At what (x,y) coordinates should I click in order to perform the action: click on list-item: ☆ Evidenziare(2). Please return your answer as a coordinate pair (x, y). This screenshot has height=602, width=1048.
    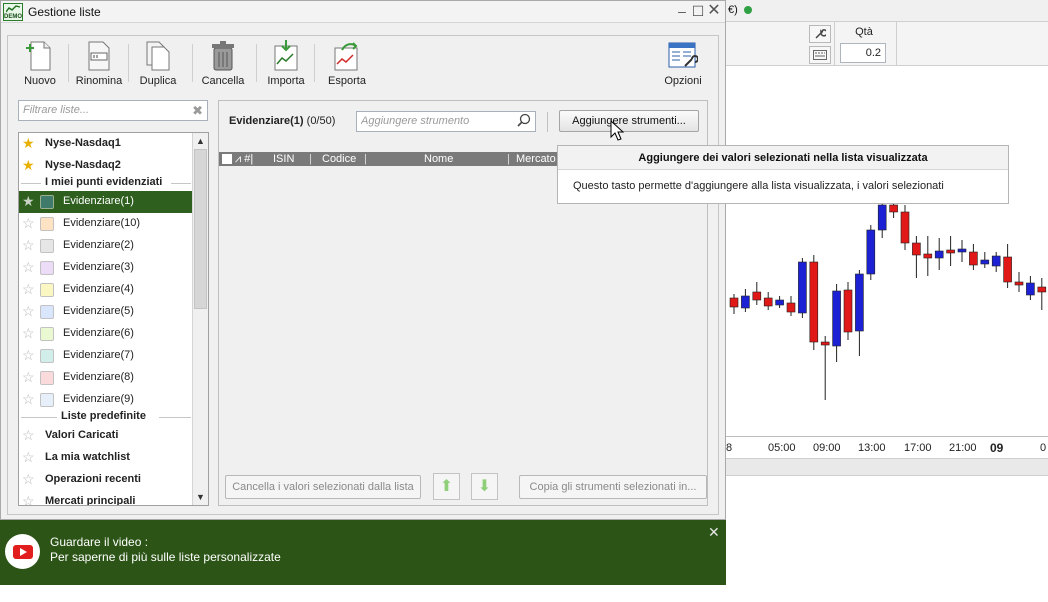
    Looking at the image, I should click on (106, 246).